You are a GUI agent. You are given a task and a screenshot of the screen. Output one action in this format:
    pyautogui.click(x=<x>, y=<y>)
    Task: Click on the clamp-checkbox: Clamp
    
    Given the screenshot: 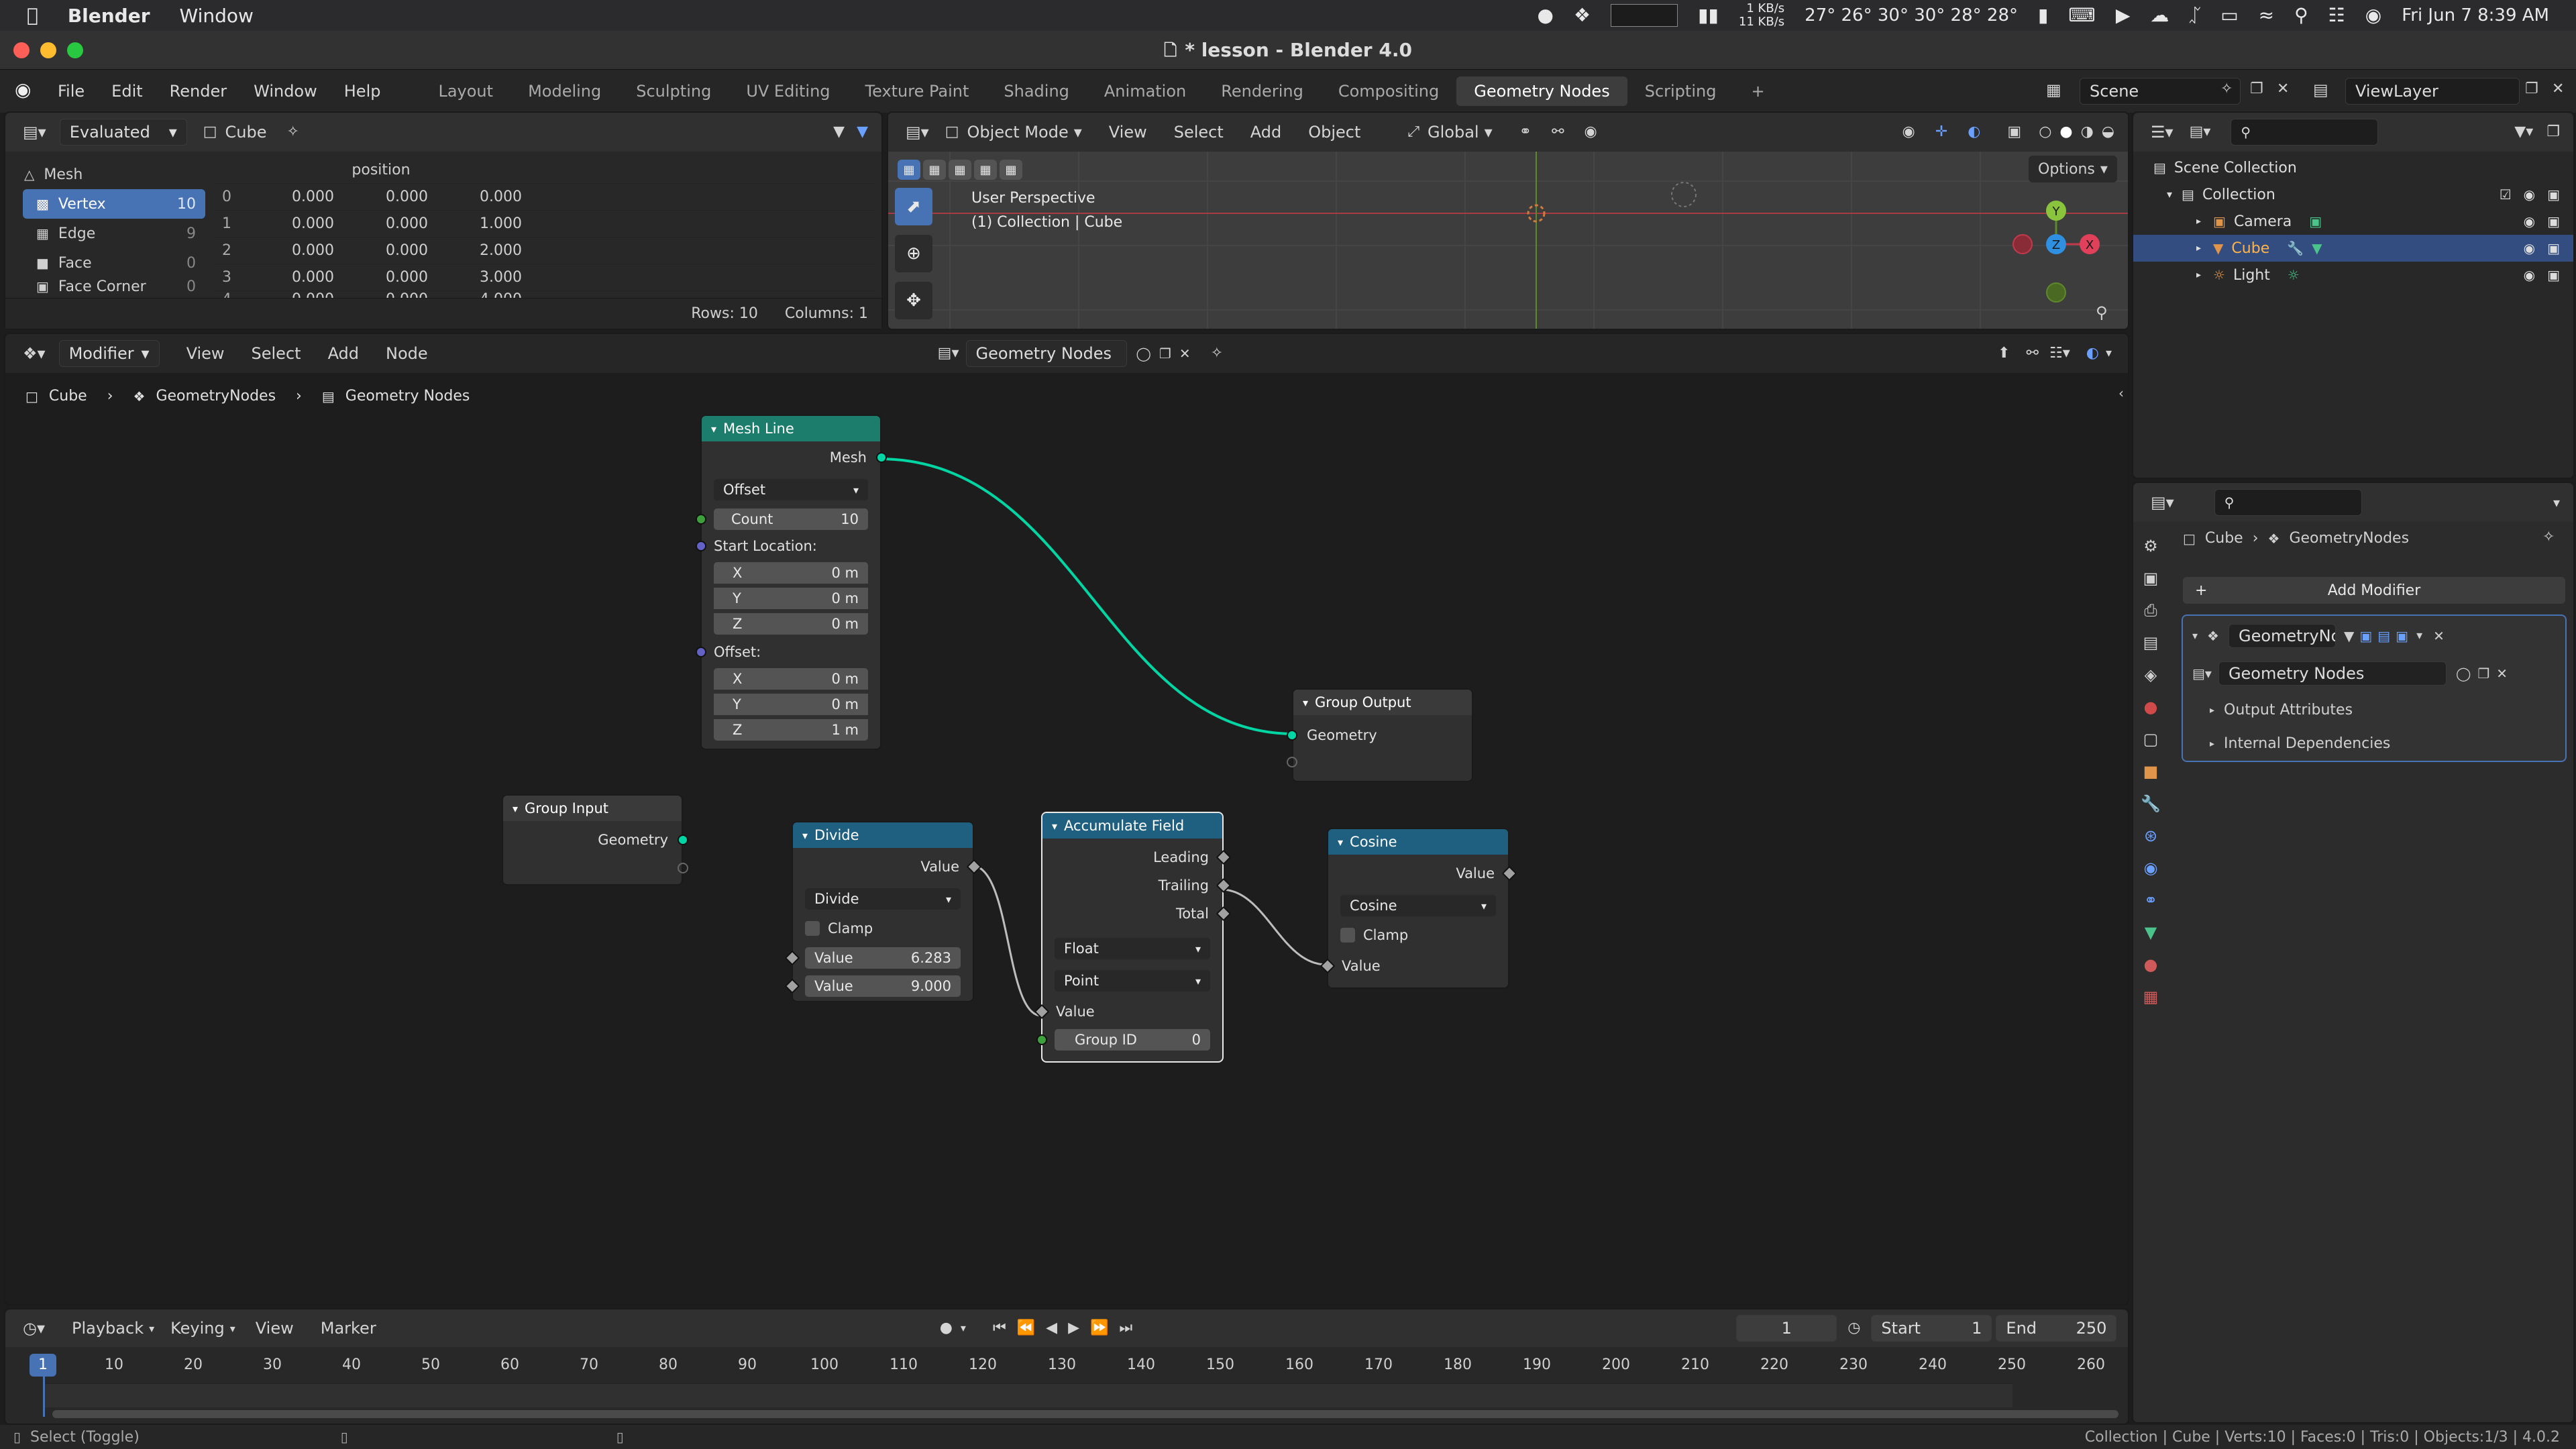 What is the action you would take?
    pyautogui.click(x=883, y=928)
    